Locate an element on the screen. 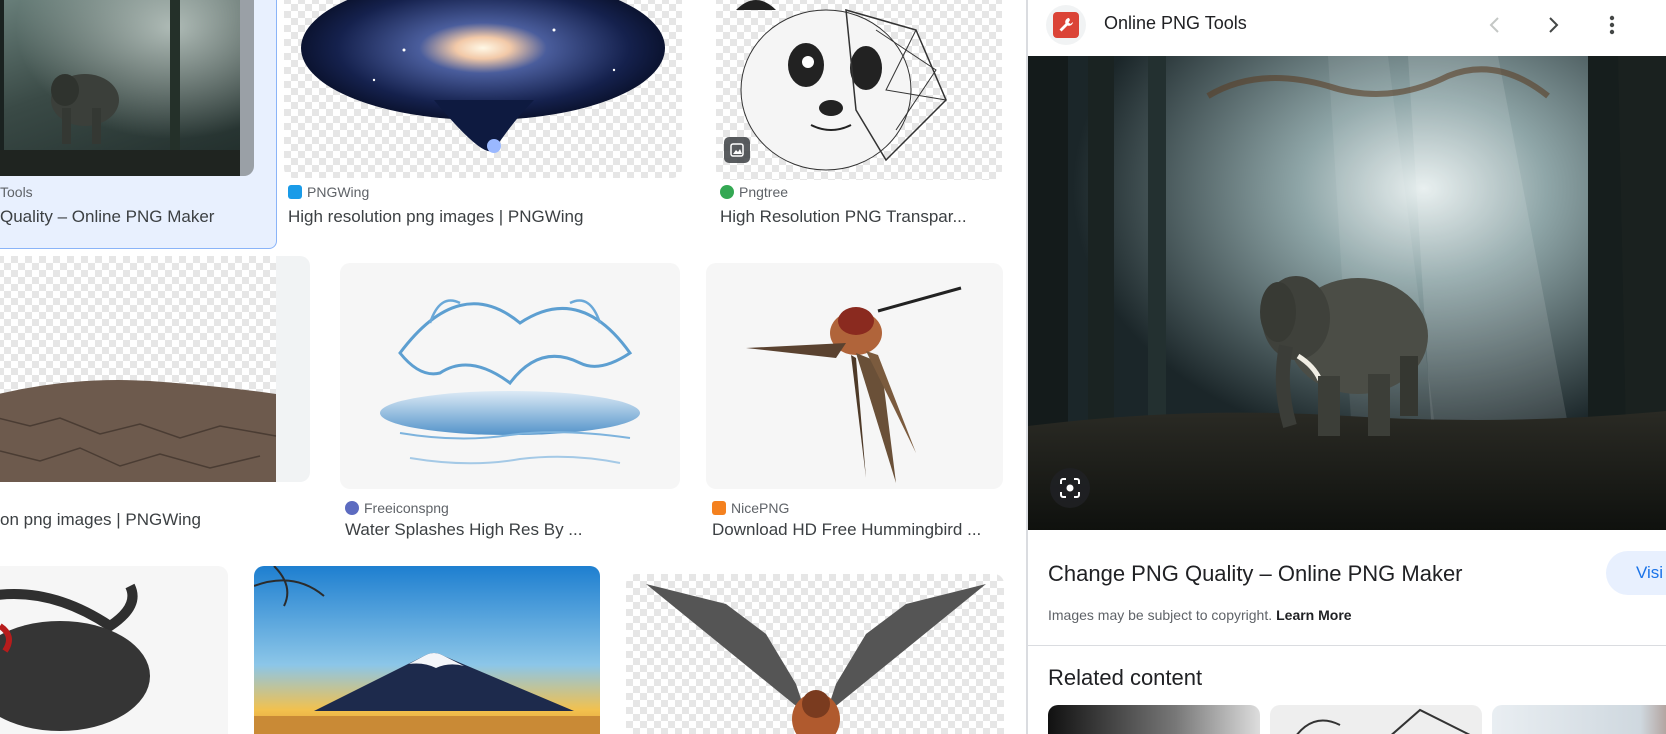  thumbnail-edge is located at coordinates (247, 88).